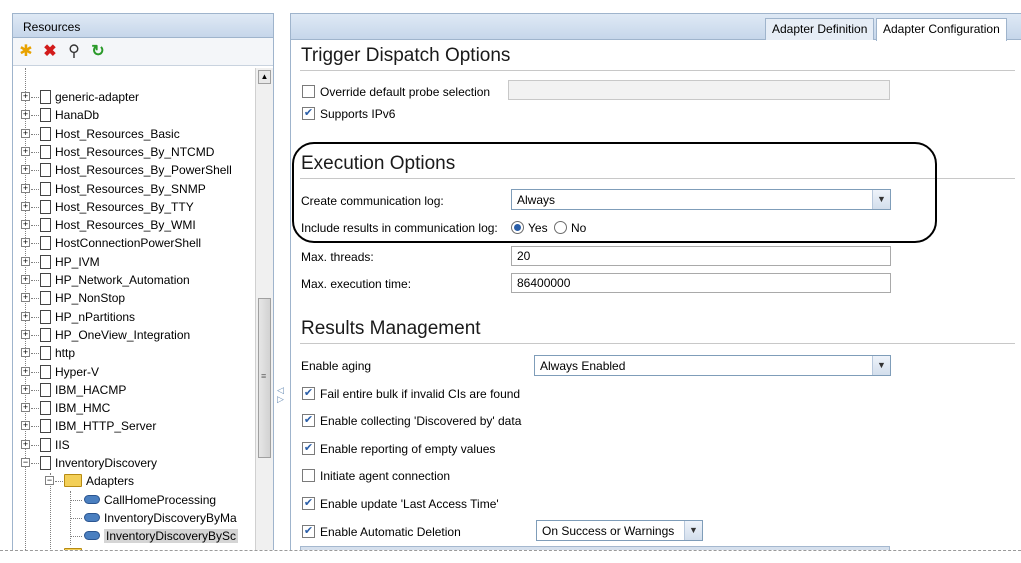  I want to click on tree-node: CallHomeProcessing, so click(134, 500).